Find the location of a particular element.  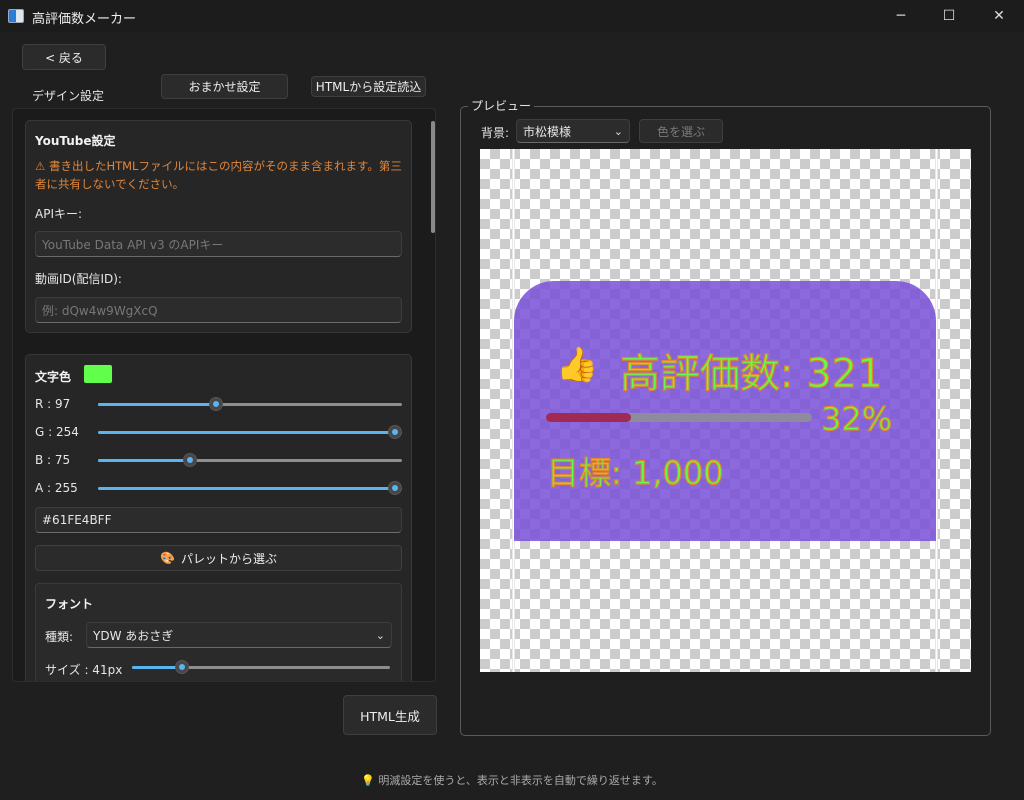

back-button: < 戻る is located at coordinates (64, 57).